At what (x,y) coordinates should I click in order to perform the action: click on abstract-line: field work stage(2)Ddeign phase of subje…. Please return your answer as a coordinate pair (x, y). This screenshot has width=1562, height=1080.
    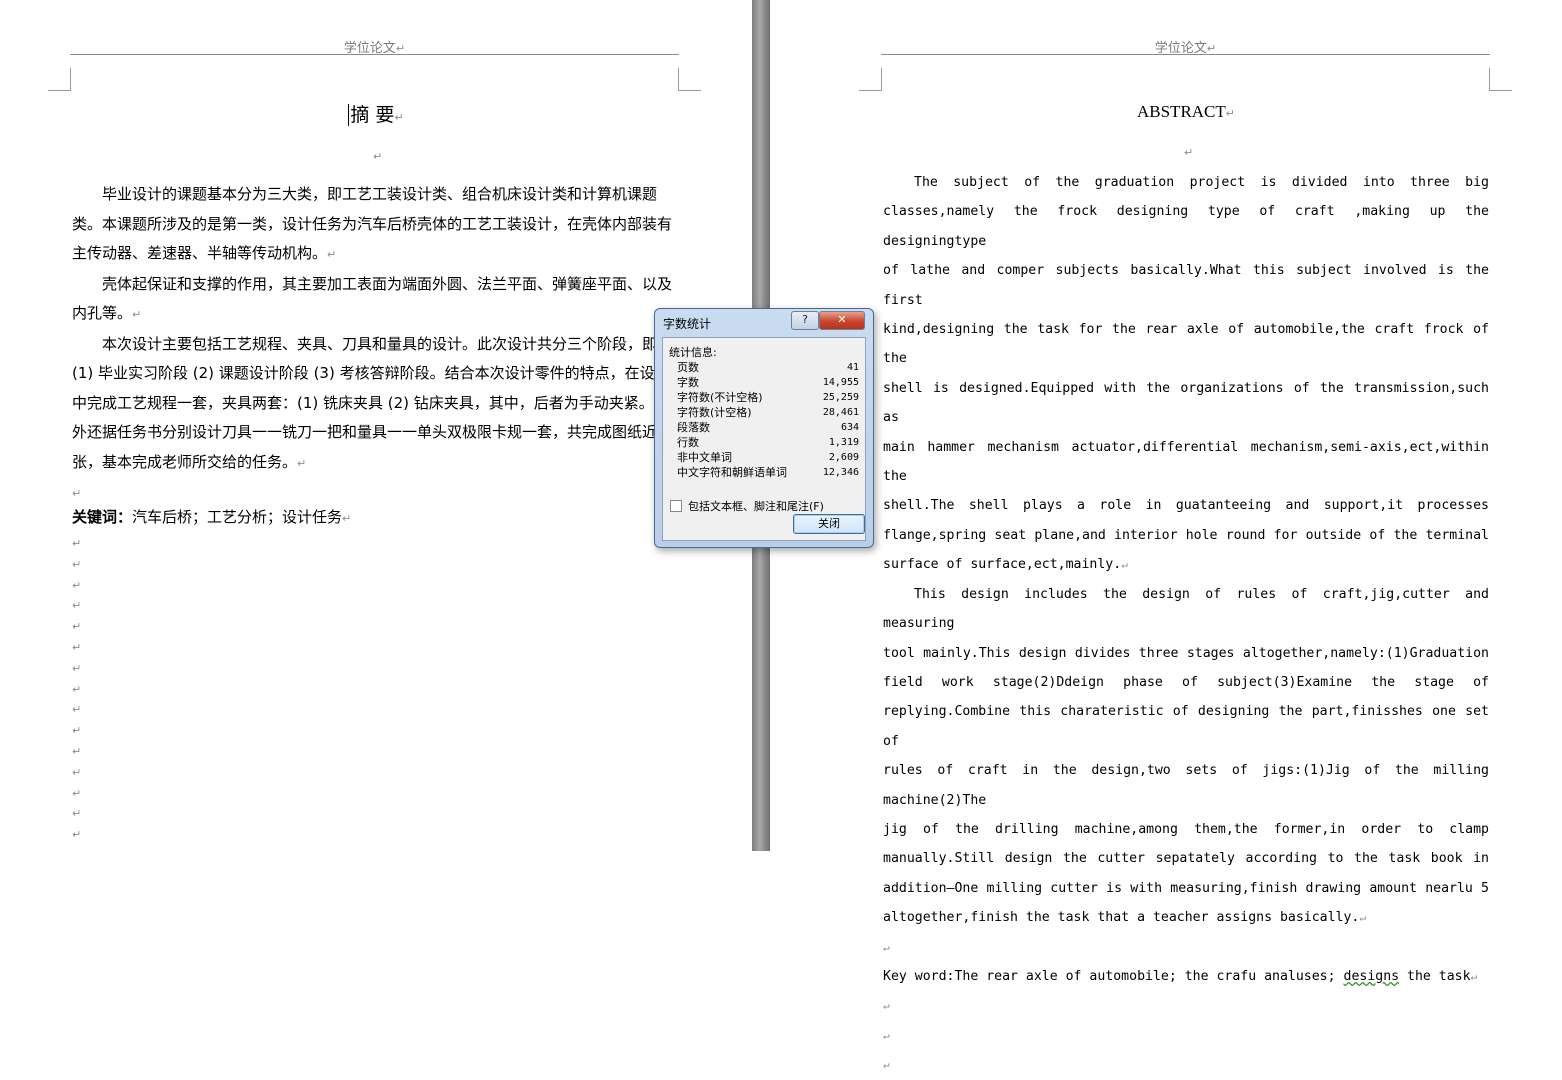
    Looking at the image, I should click on (1186, 682).